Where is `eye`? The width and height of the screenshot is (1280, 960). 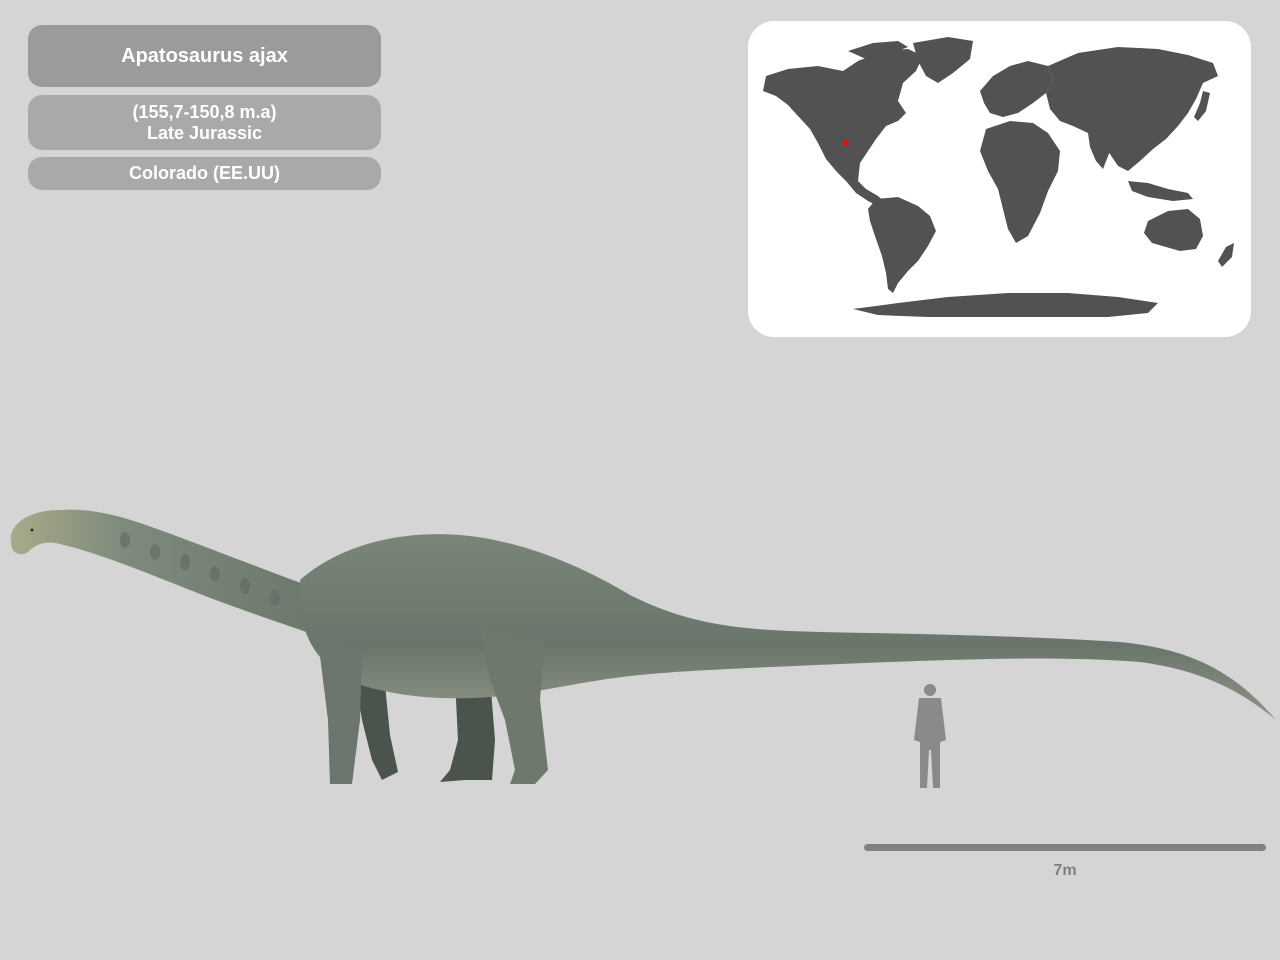
eye is located at coordinates (32, 530).